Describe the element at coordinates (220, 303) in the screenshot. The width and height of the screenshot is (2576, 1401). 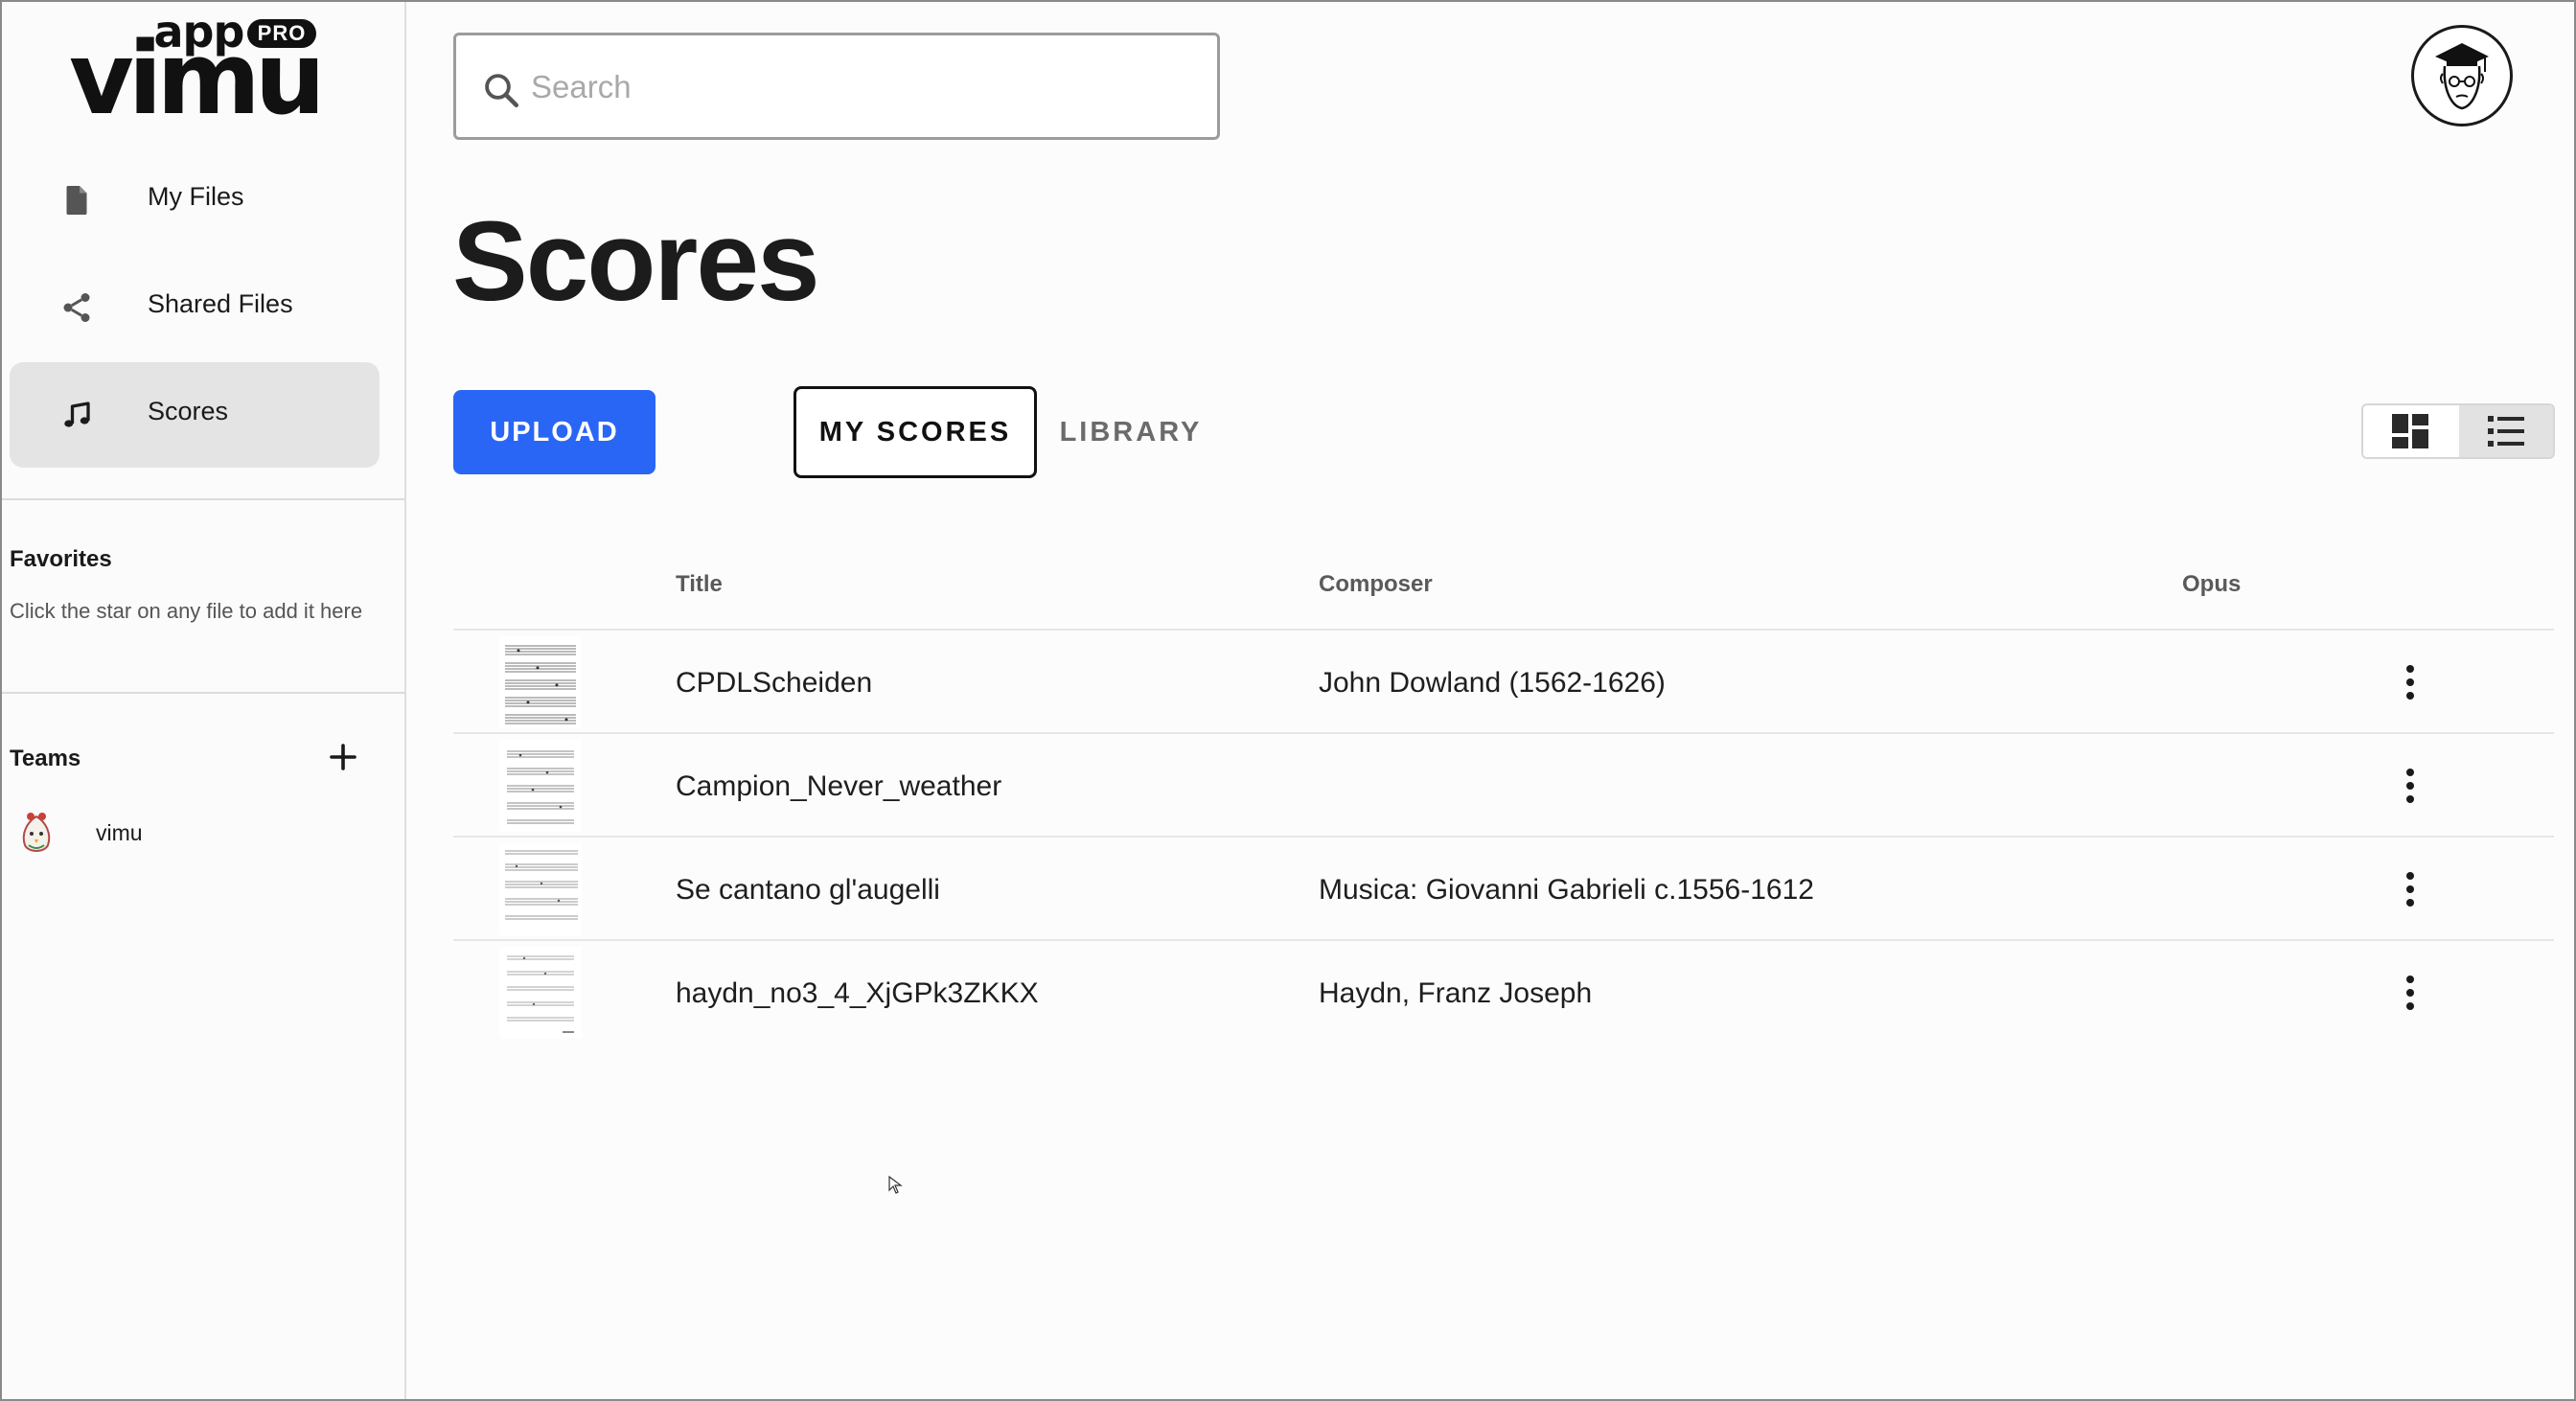
I see `sidebar-item-label: Shared Files` at that location.